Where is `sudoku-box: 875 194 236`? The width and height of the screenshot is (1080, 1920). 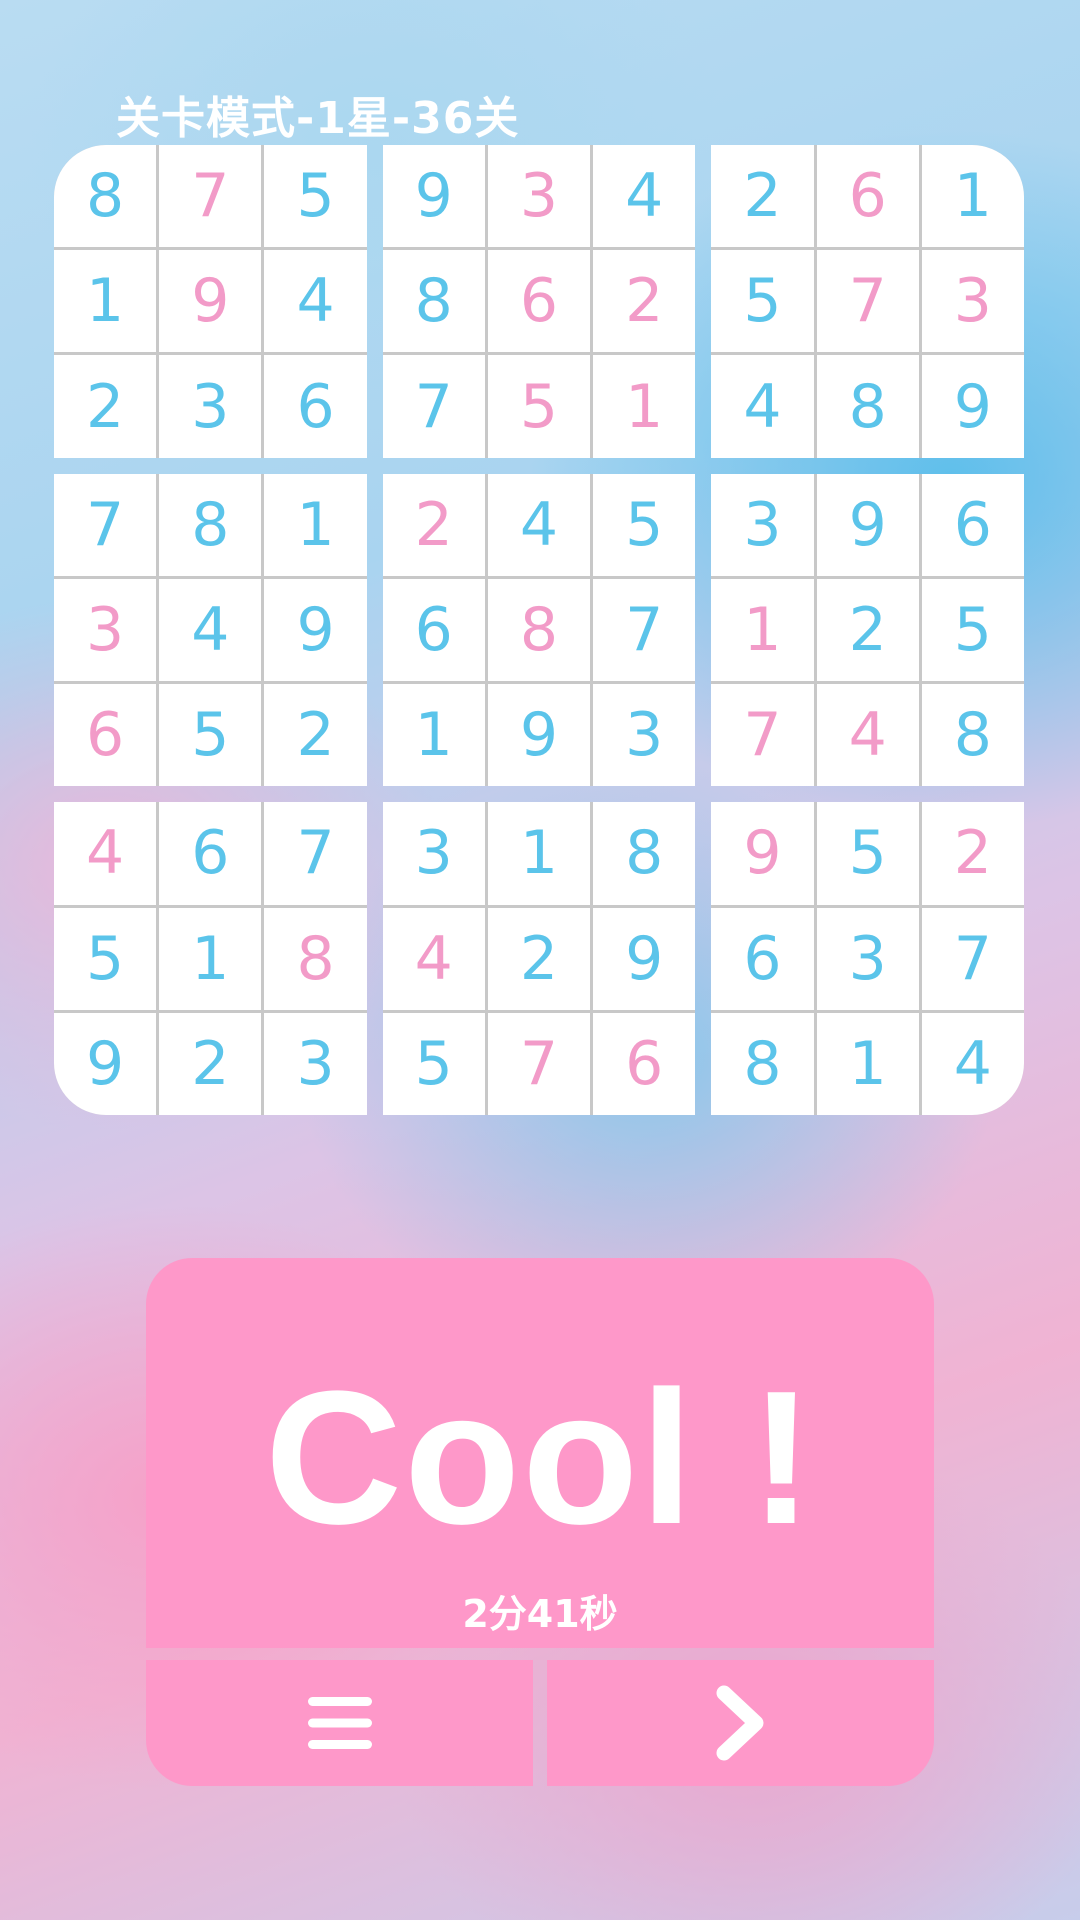
sudoku-box: 875 194 236 is located at coordinates (210, 301).